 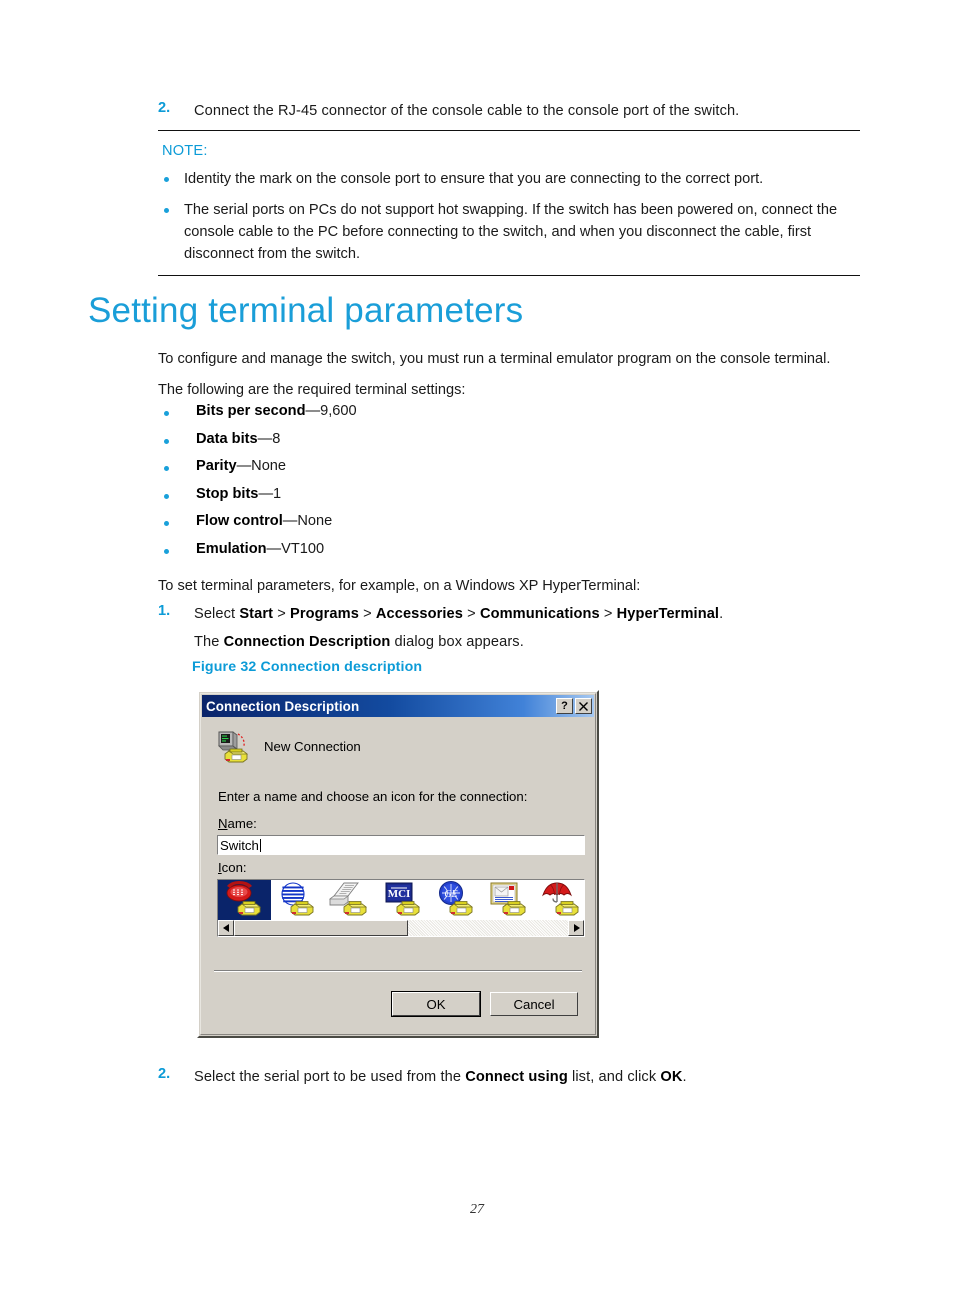 I want to click on icon-field-label: Icon:, so click(x=232, y=867).